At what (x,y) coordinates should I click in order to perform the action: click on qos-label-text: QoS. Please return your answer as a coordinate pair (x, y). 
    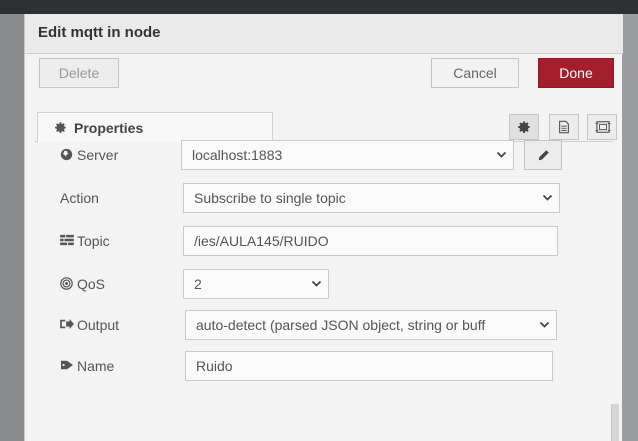
    Looking at the image, I should click on (91, 284).